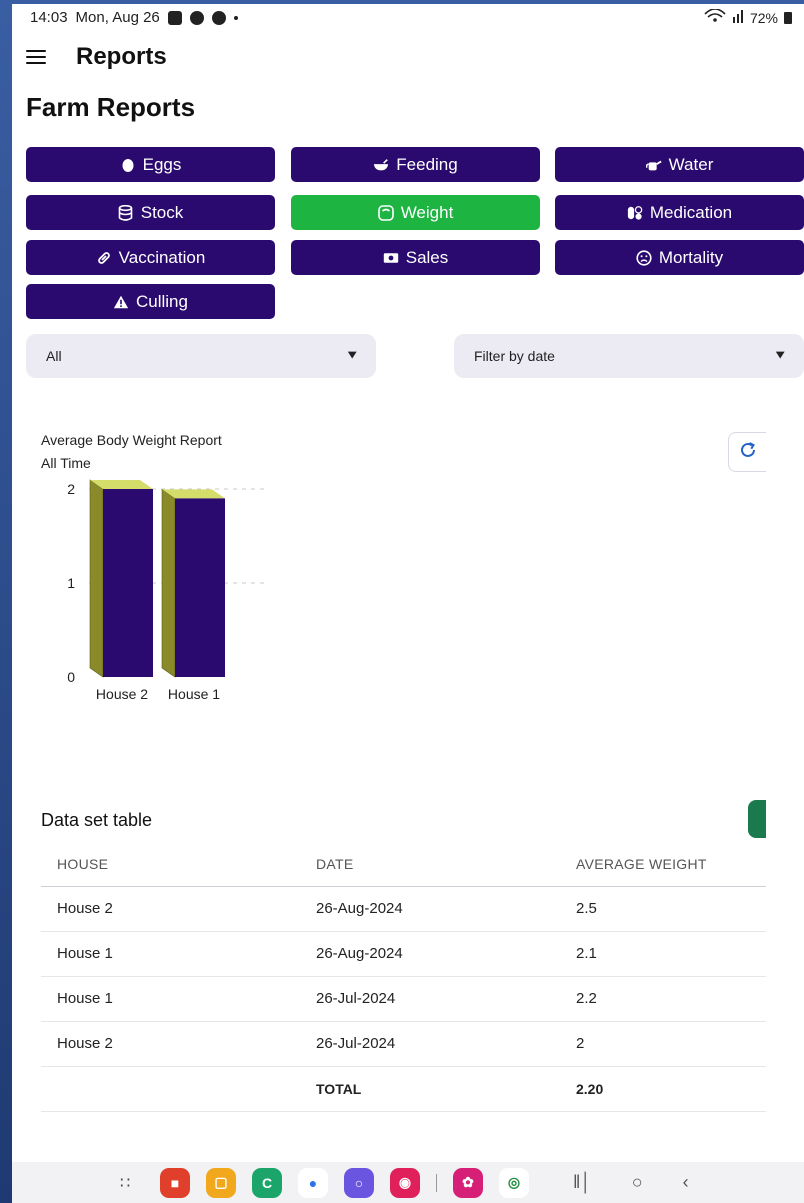  What do you see at coordinates (130, 1183) in the screenshot?
I see `app-drawer-icon: ∷` at bounding box center [130, 1183].